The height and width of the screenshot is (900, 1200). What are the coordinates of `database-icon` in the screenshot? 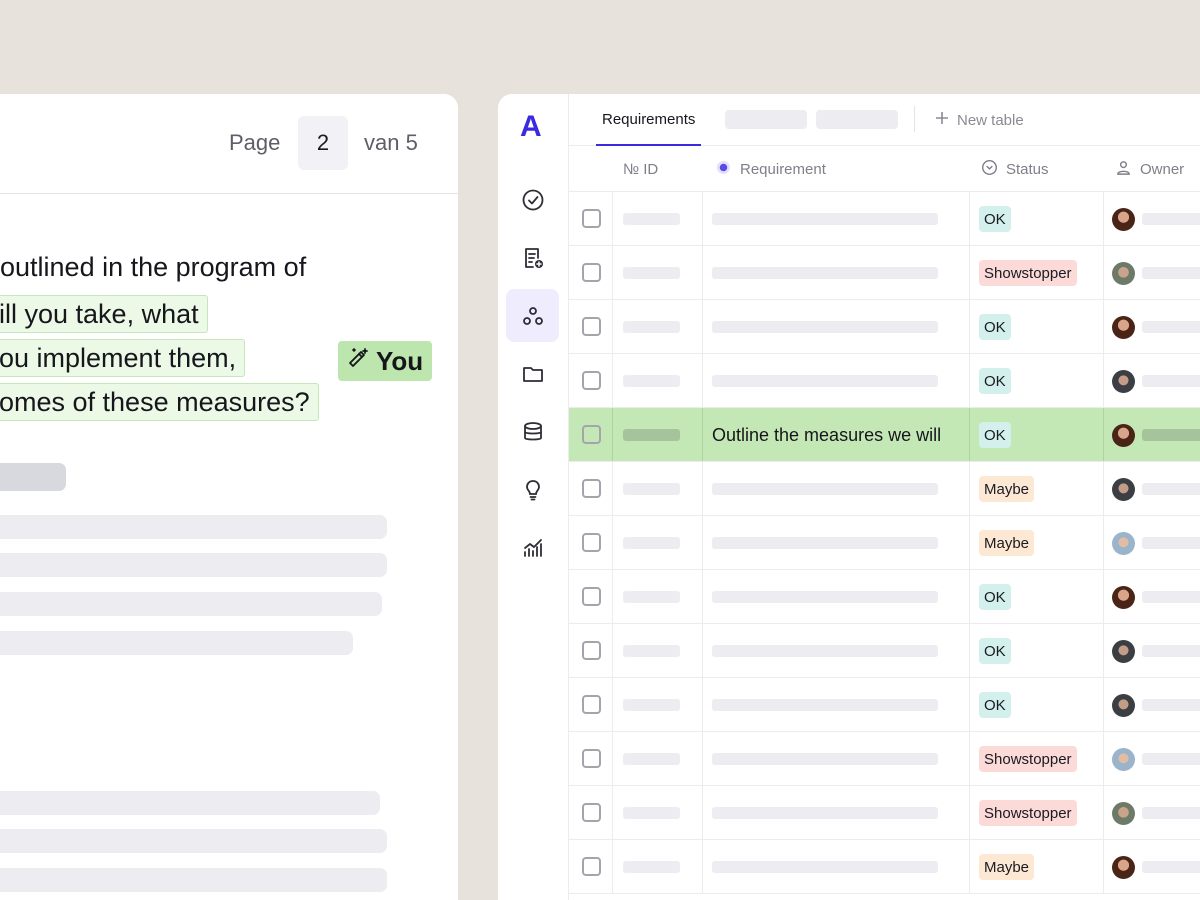 It's located at (532, 431).